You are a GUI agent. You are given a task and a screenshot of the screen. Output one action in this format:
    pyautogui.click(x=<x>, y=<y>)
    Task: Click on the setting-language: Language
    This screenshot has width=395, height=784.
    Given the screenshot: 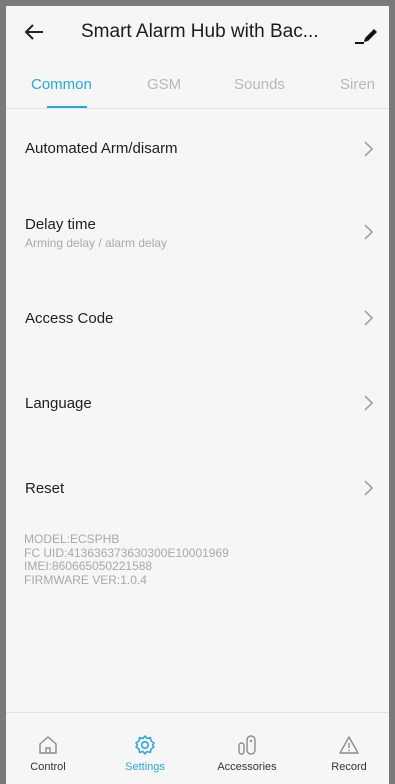 What is the action you would take?
    pyautogui.click(x=197, y=403)
    